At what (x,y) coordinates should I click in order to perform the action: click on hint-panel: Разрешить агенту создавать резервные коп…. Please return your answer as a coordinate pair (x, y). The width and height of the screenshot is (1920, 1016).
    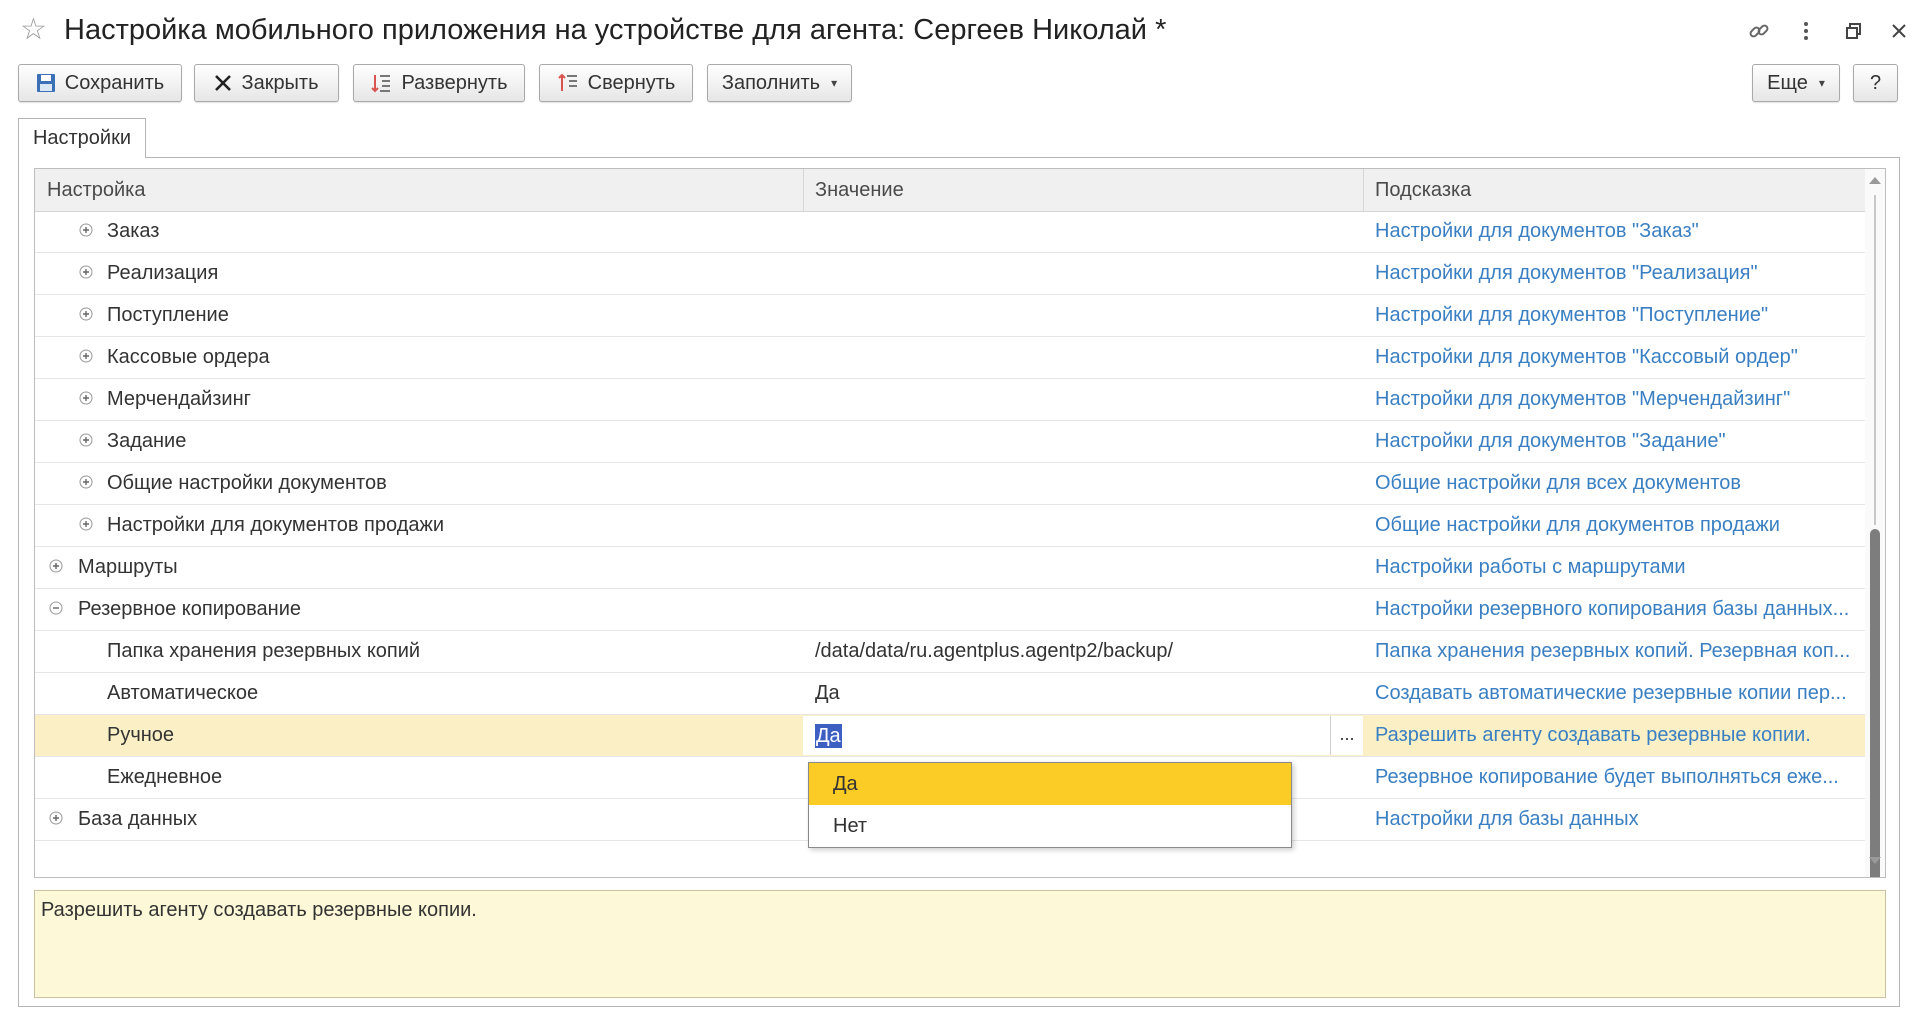
    Looking at the image, I should click on (960, 944).